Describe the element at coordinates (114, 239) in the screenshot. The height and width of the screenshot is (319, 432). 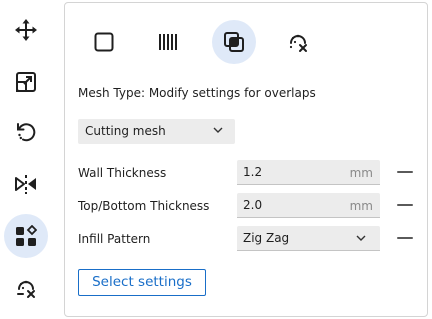
I see `infill-pattern-label: Infill Pattern` at that location.